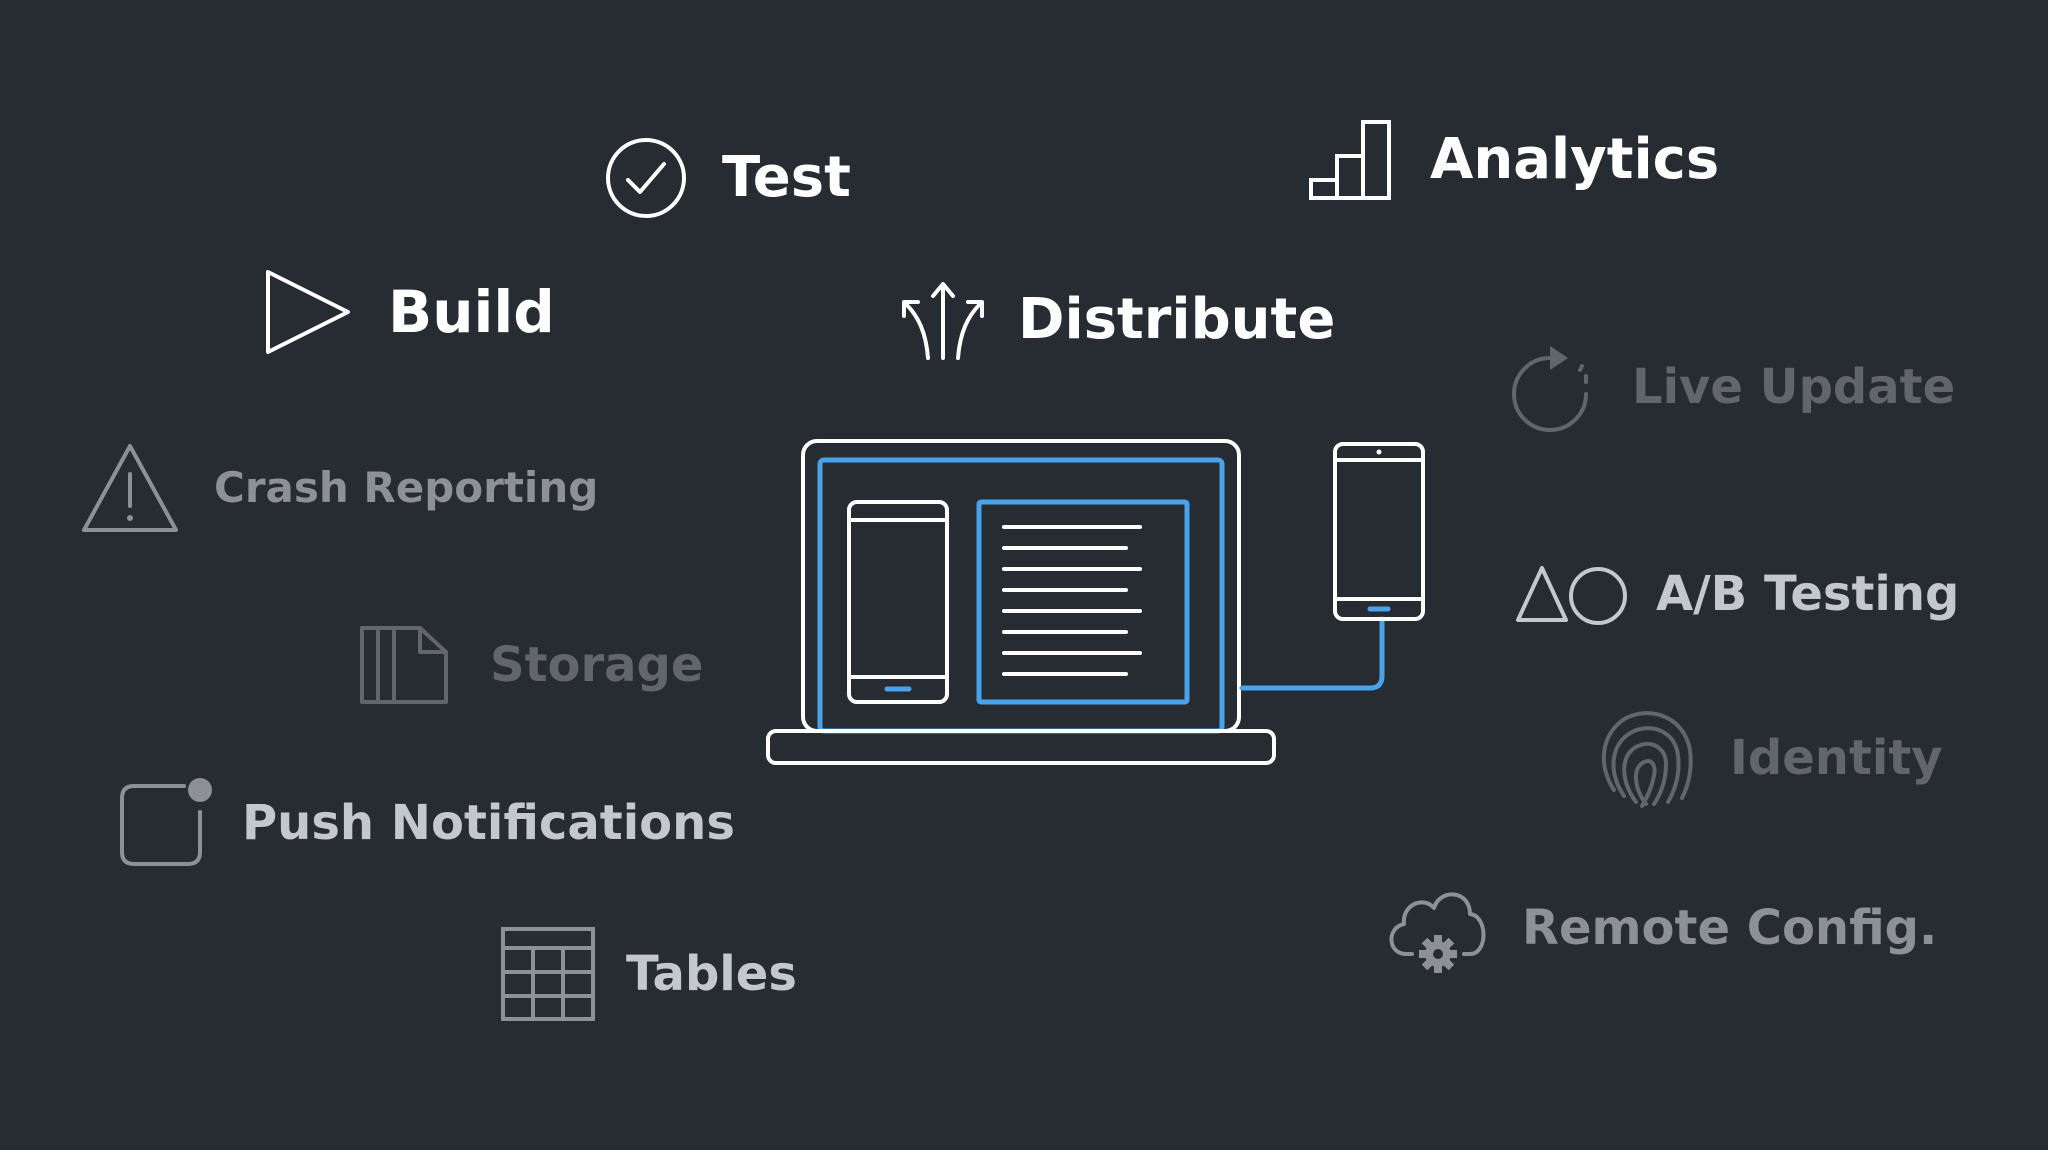 Image resolution: width=2048 pixels, height=1150 pixels. Describe the element at coordinates (1571, 595) in the screenshot. I see `triangle-circle-icon` at that location.